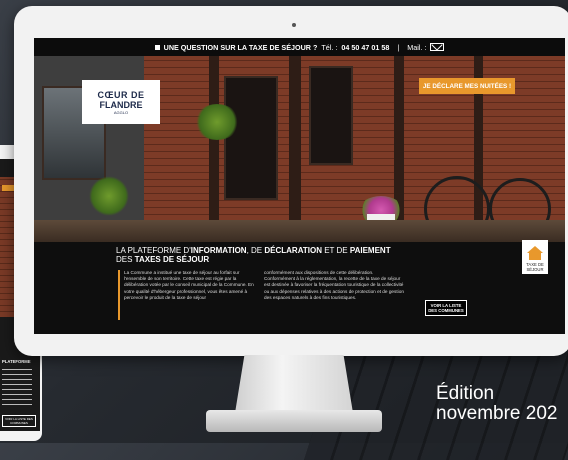 This screenshot has width=568, height=460. Describe the element at coordinates (294, 384) in the screenshot. I see `imac-stand` at that location.